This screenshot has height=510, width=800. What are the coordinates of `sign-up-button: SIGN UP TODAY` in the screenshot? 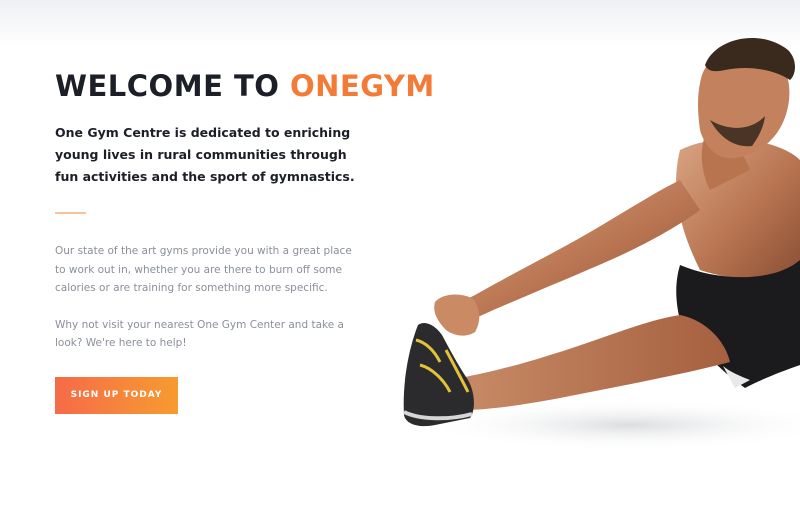 It's located at (116, 395).